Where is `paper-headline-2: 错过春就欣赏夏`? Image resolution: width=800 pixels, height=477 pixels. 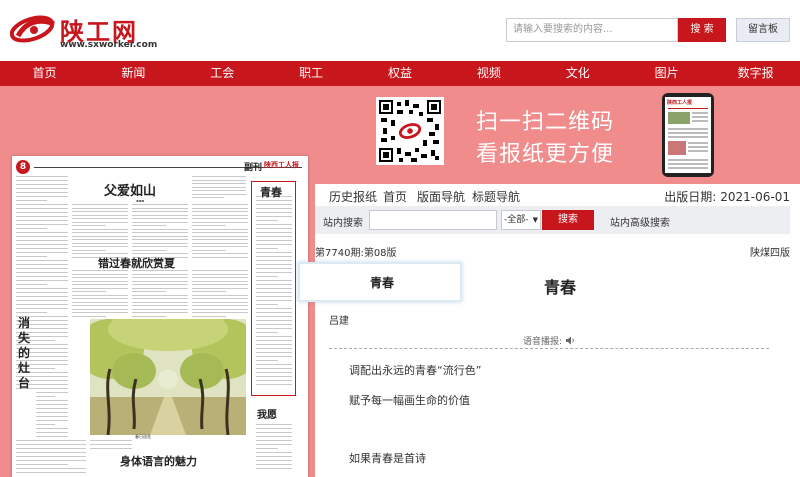
paper-headline-2: 错过春就欣赏夏 is located at coordinates (136, 263).